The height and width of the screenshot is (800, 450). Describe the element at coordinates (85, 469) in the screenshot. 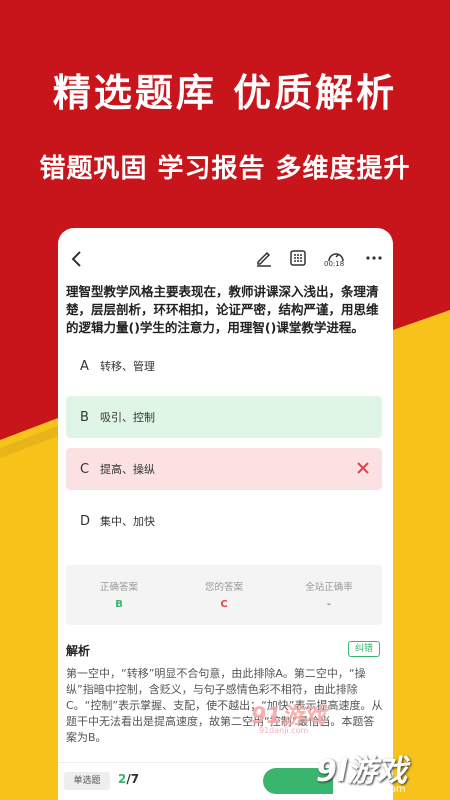

I see `option-letter: C` at that location.